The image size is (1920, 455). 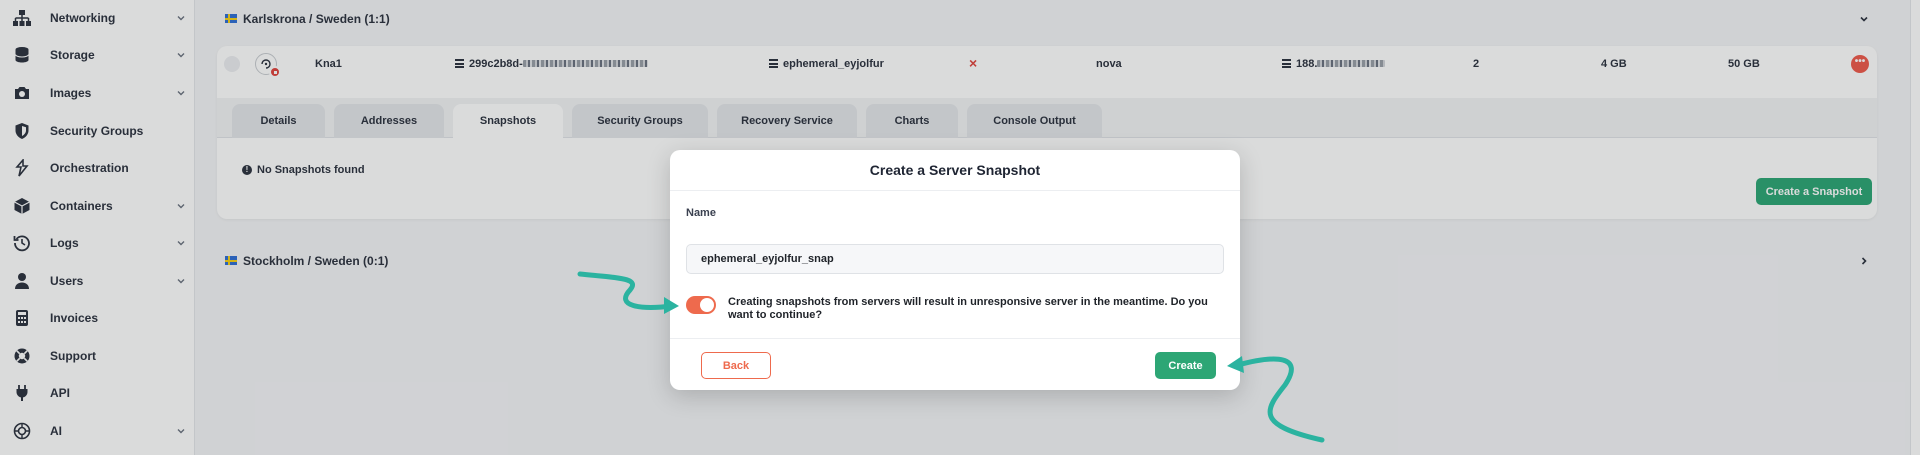 I want to click on confirm-toggle, so click(x=701, y=305).